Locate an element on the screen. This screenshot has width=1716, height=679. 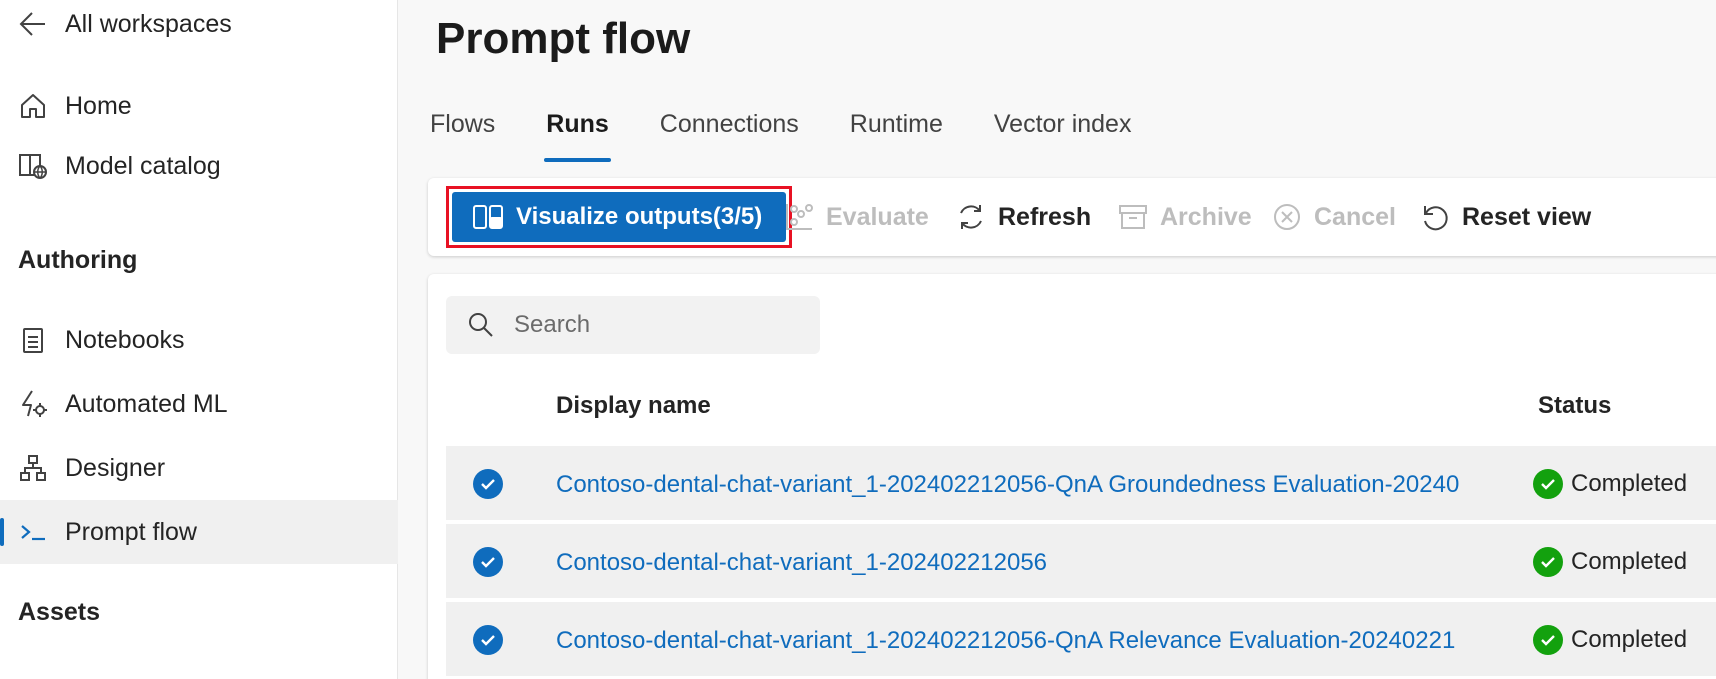
archive-icon is located at coordinates (1133, 217).